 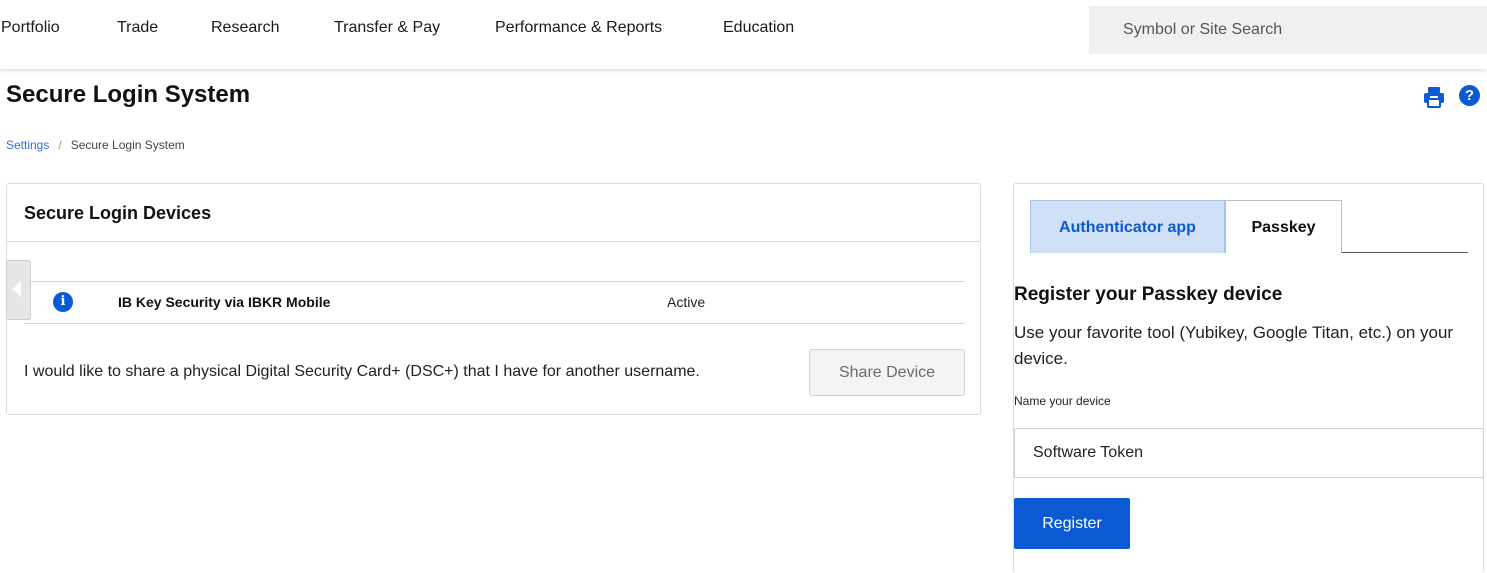 What do you see at coordinates (578, 28) in the screenshot?
I see `nav-item-performance-reports: Performance & Reports` at bounding box center [578, 28].